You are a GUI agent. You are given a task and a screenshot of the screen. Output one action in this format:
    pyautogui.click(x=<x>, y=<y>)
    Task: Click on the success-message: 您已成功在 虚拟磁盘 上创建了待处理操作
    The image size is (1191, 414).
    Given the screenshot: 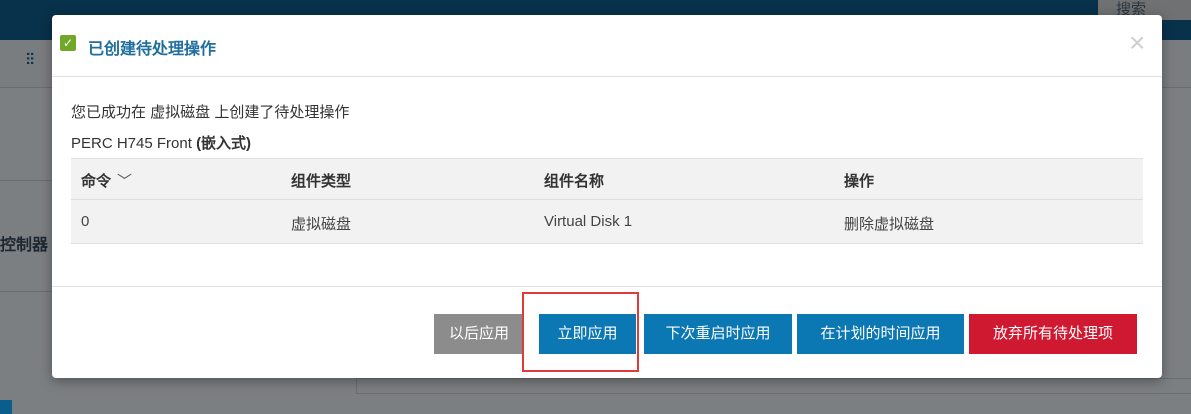 What is the action you would take?
    pyautogui.click(x=210, y=112)
    